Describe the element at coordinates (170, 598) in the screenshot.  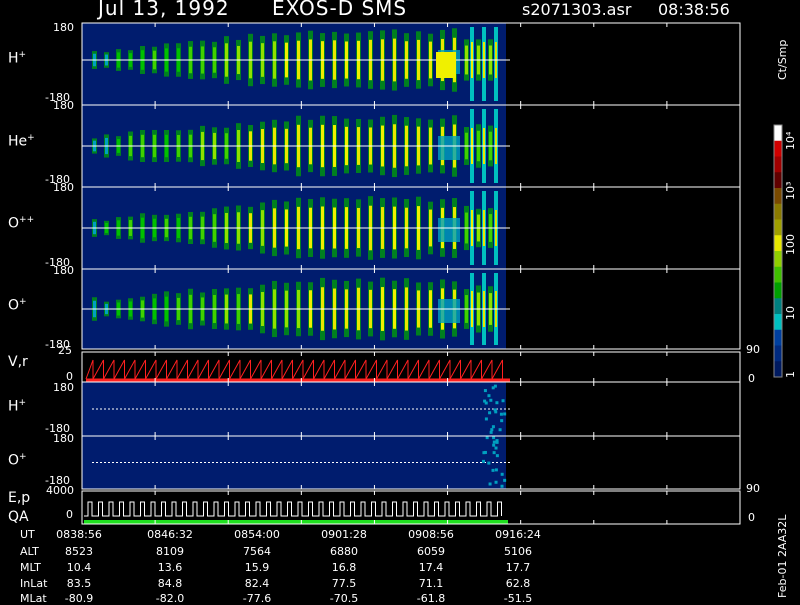
I see `footer-value: -82.0` at that location.